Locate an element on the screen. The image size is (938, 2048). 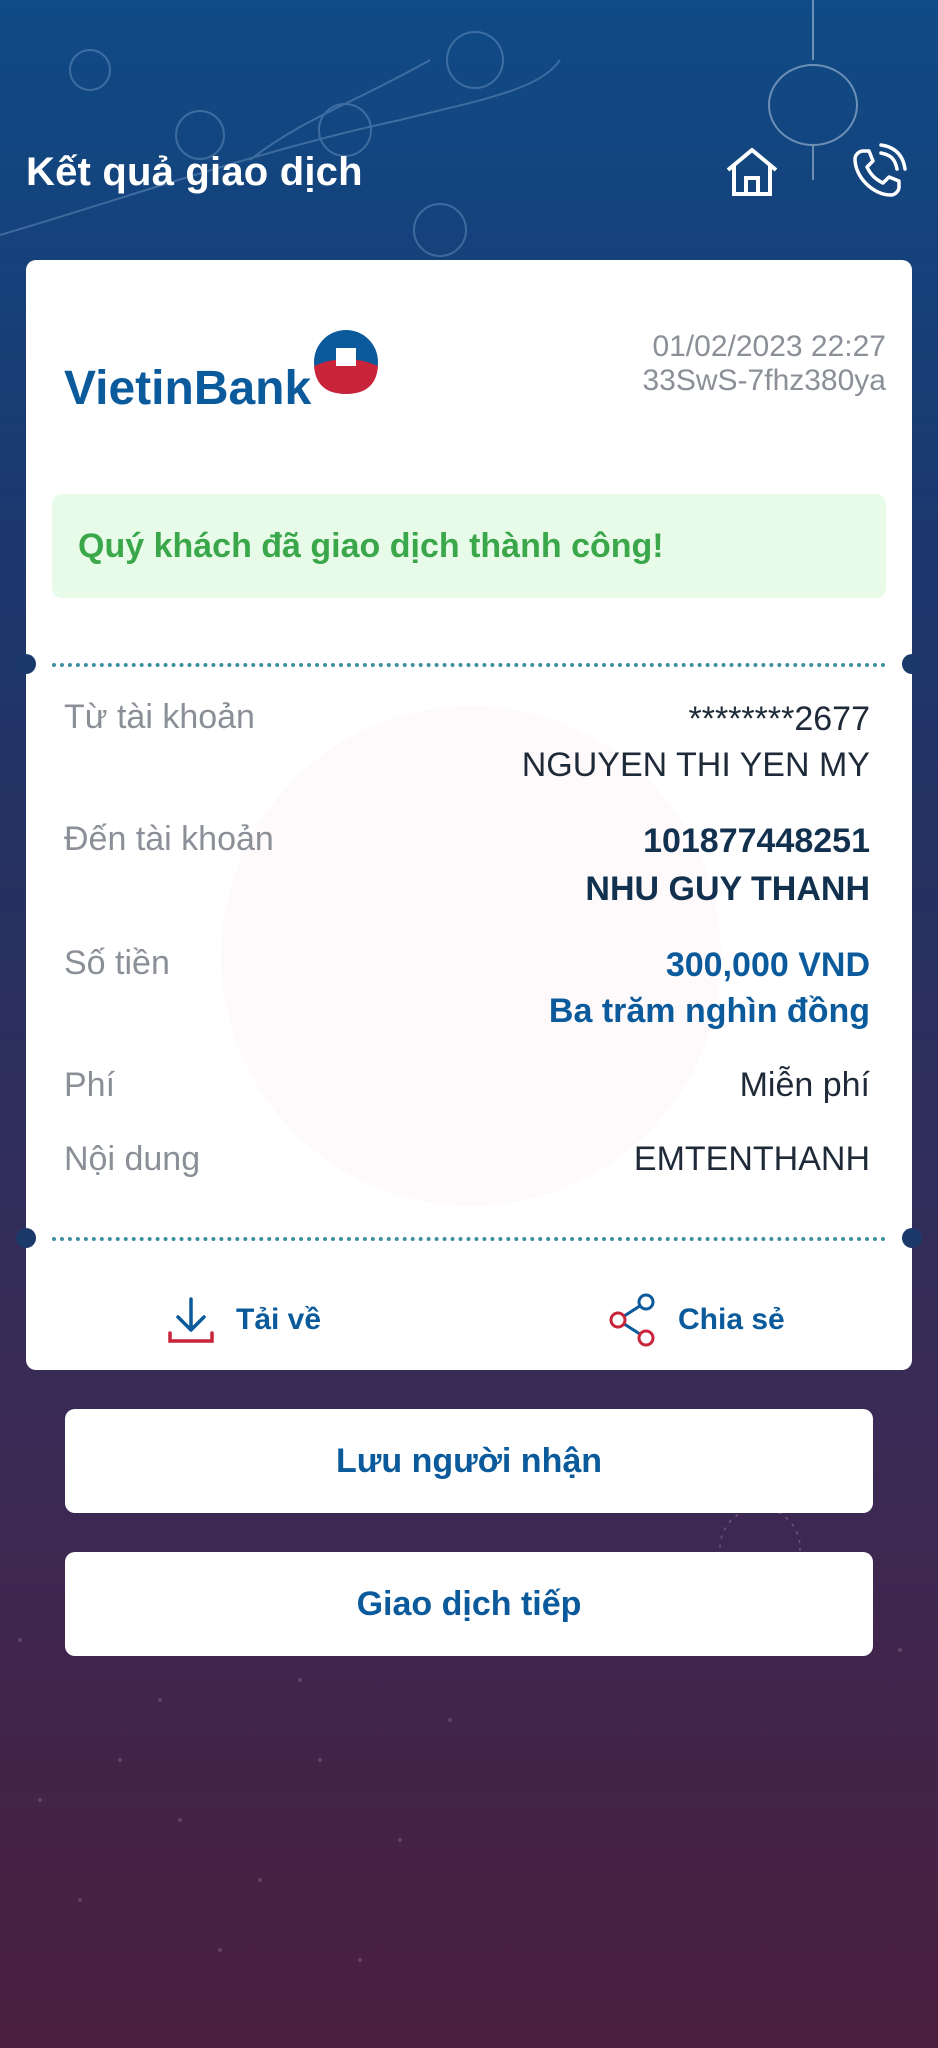
transaction-meta: 01/02/2023 22:27 33SwS-7fhz380ya is located at coordinates (765, 364).